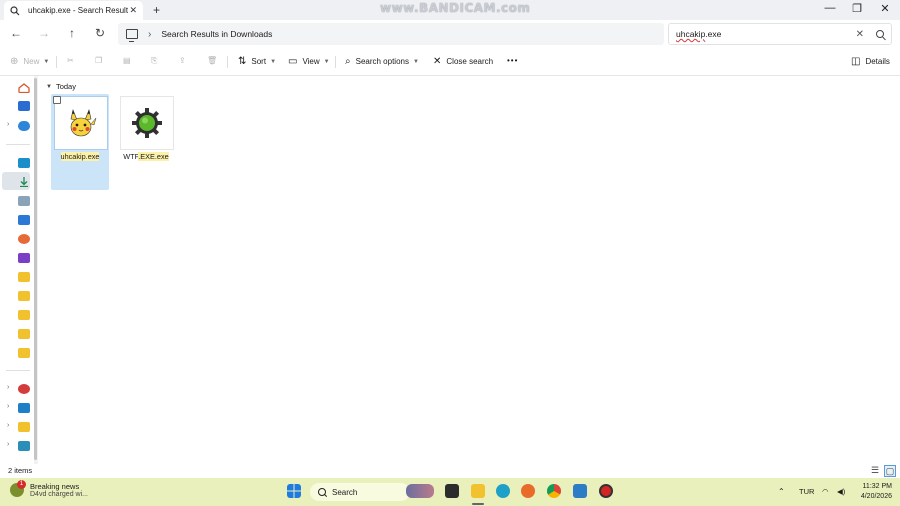 Image resolution: width=900 pixels, height=506 pixels. I want to click on up-button: ↑, so click(72, 33).